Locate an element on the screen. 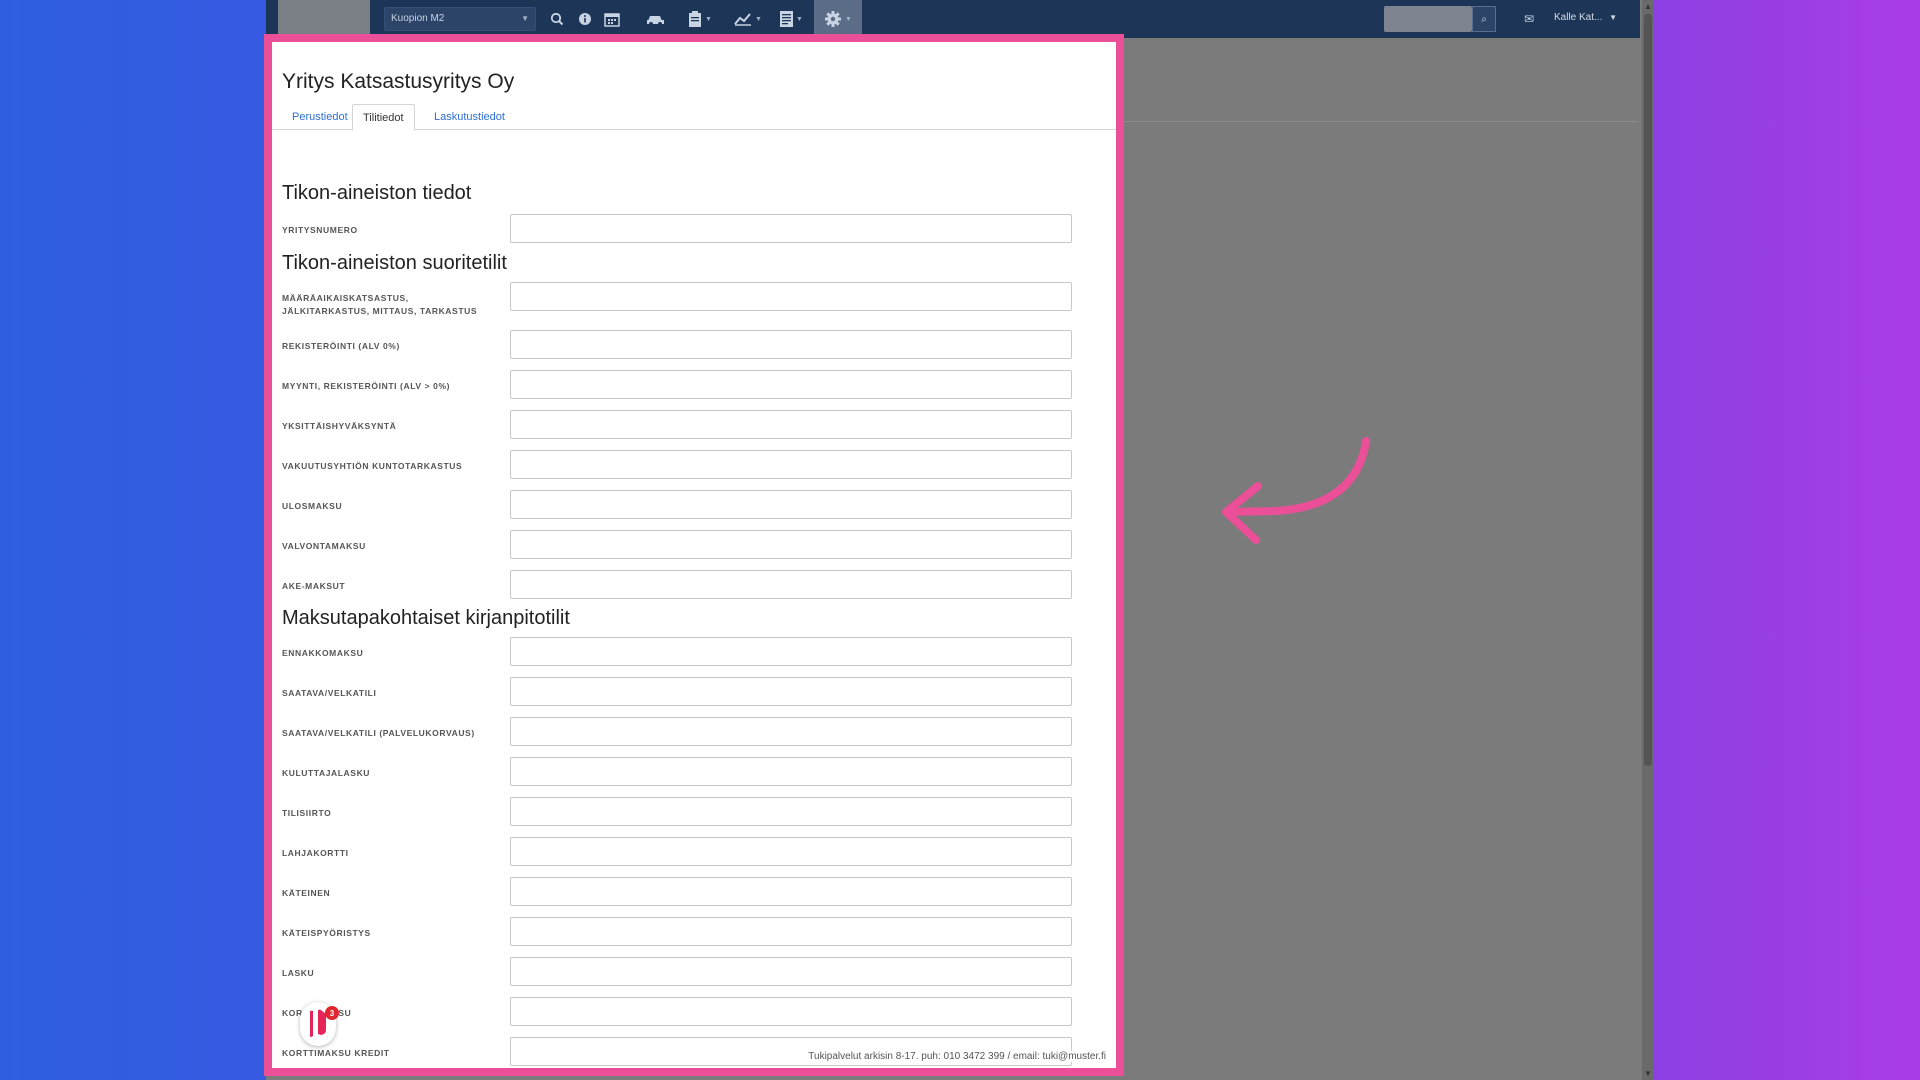 The width and height of the screenshot is (1920, 1080). field-label: KÄTEISPYÖRISTYS is located at coordinates (326, 933).